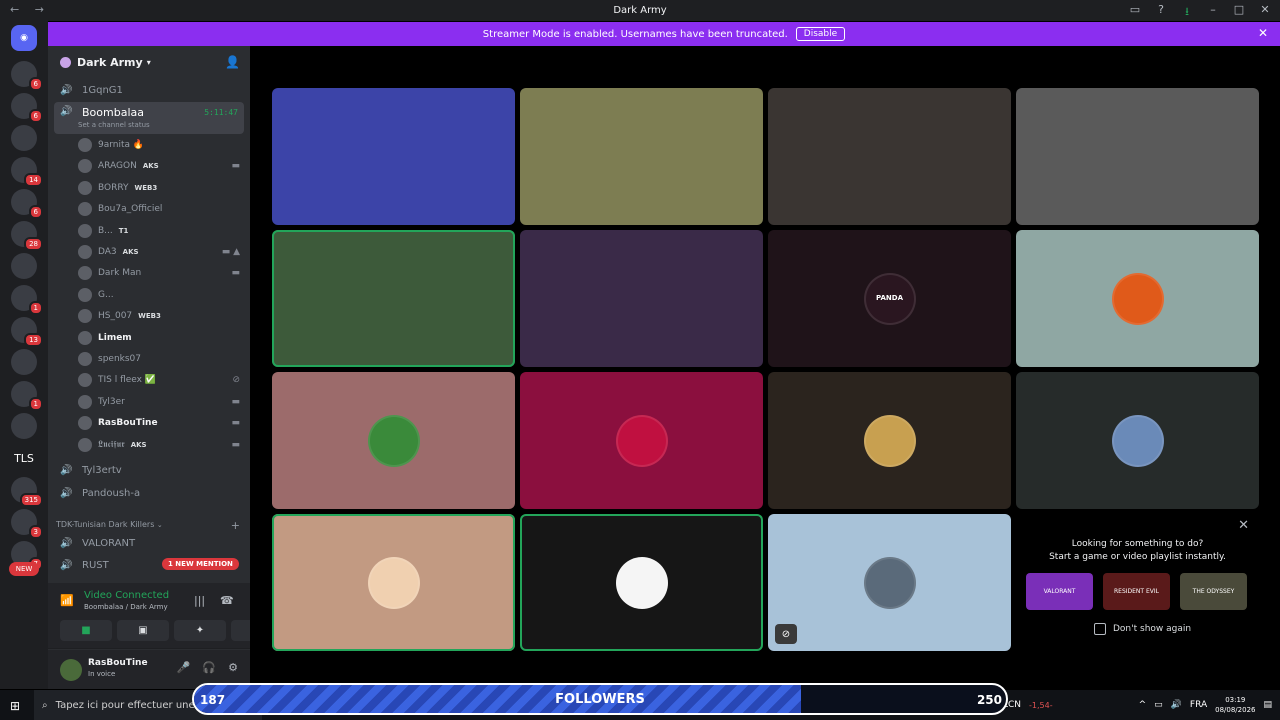 This screenshot has width=1280, height=720. Describe the element at coordinates (200, 630) in the screenshot. I see `activities-button: ✦` at that location.